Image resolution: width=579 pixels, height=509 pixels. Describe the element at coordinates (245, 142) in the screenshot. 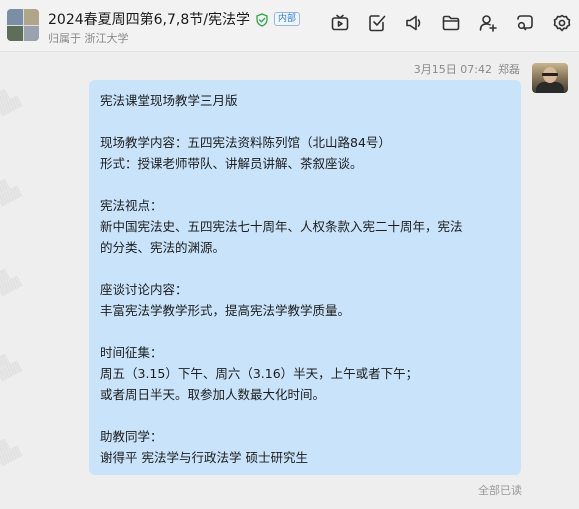

I see `message-line: 现场教学内容：五四宪法资料陈列馆（北山路84号）` at that location.